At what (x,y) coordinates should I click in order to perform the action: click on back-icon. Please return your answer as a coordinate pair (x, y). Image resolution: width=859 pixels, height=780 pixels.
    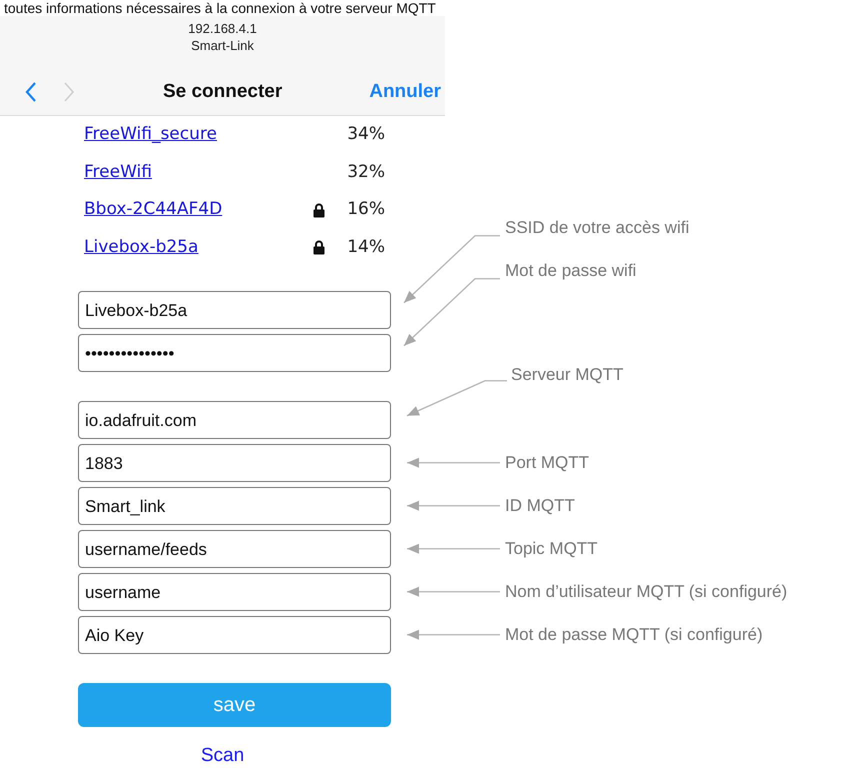
    Looking at the image, I should click on (31, 92).